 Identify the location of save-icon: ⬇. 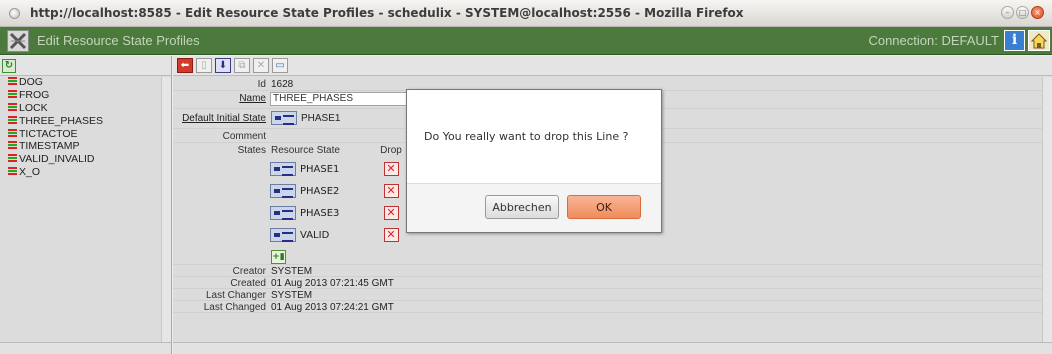
(223, 65).